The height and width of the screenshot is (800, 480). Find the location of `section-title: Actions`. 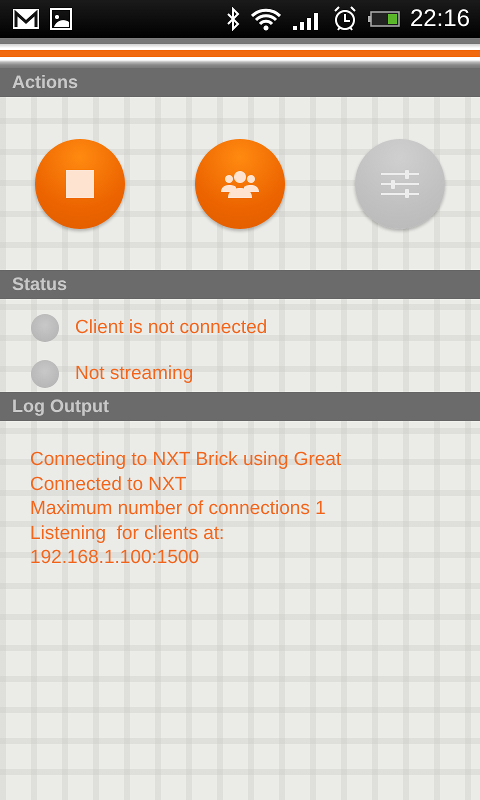

section-title: Actions is located at coordinates (45, 82).